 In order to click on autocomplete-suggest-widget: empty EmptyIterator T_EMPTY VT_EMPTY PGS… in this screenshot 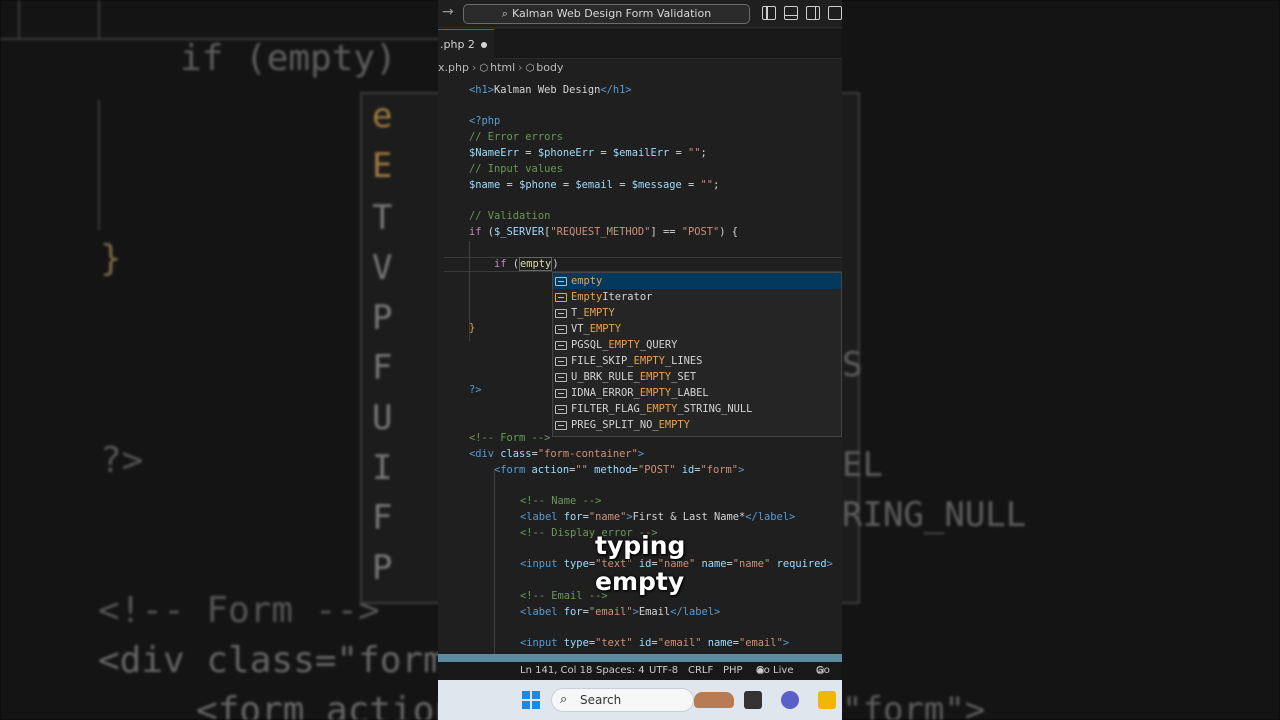, I will do `click(697, 354)`.